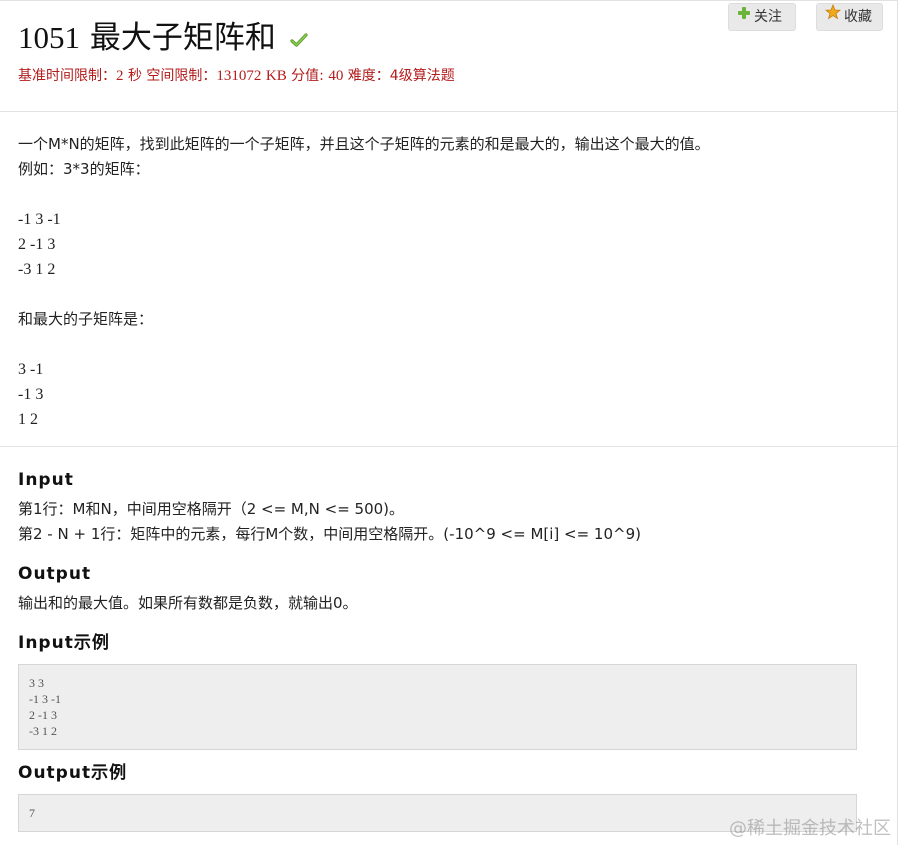 The image size is (898, 845). I want to click on description-line: 例如：3*3的矩阵：, so click(84, 169).